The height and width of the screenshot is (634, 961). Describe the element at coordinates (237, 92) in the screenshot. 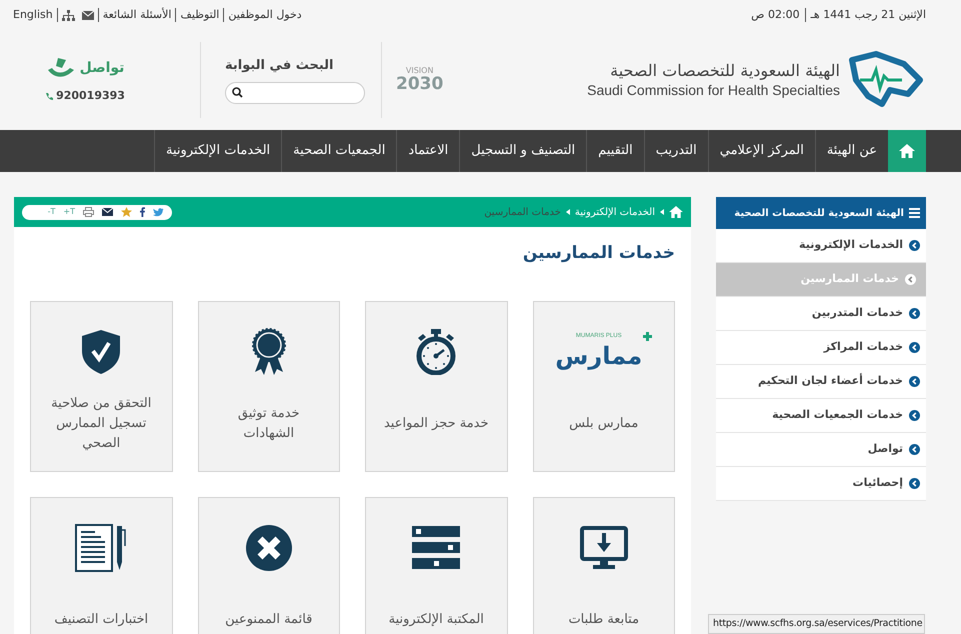

I see `search-icon` at that location.